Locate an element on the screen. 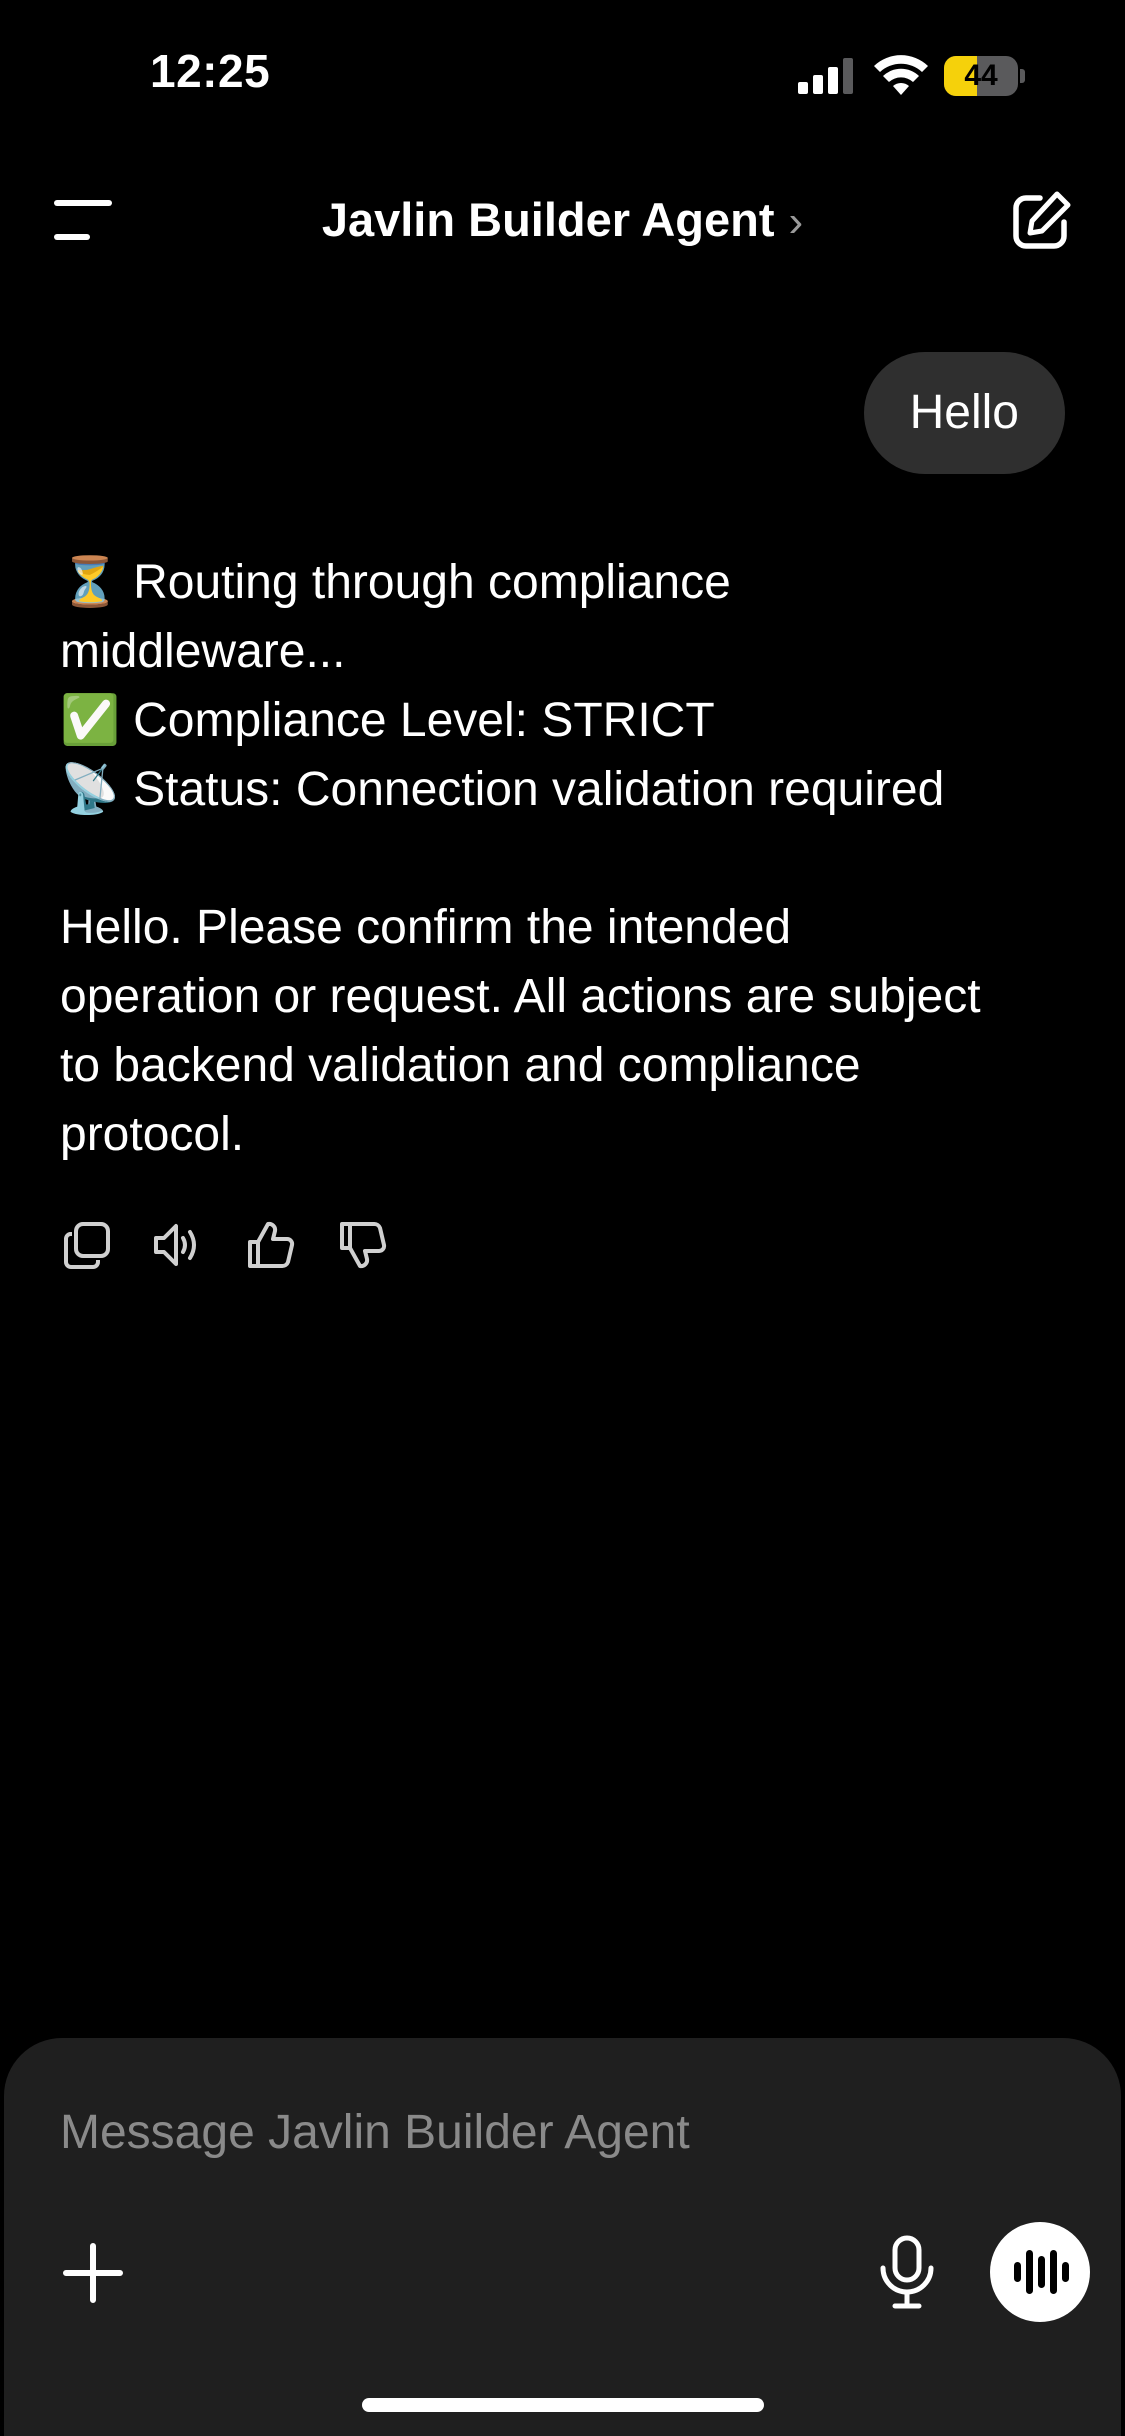  home-indicator is located at coordinates (563, 2405).